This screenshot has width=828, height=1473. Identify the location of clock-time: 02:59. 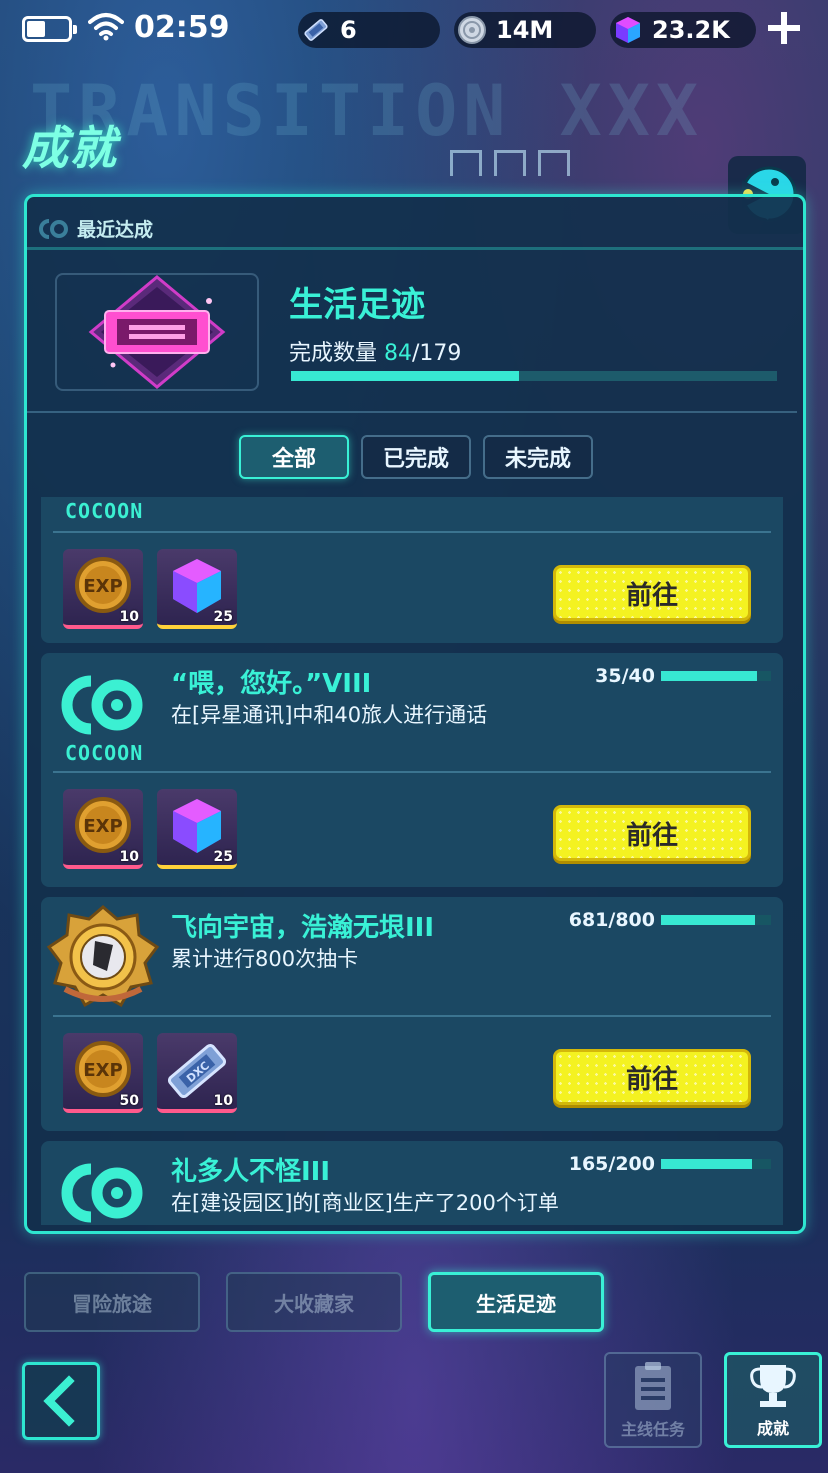
(182, 27).